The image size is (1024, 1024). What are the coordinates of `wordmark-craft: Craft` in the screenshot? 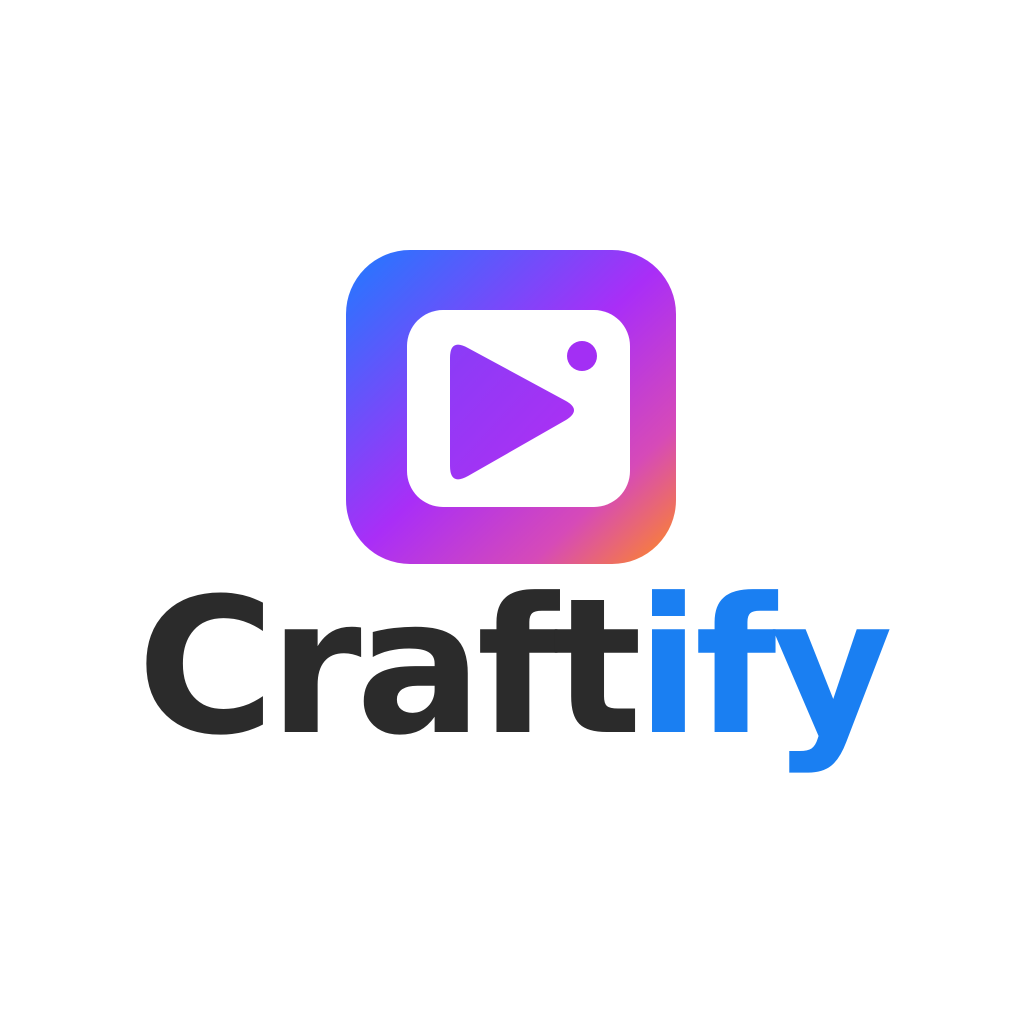 It's located at (389, 667).